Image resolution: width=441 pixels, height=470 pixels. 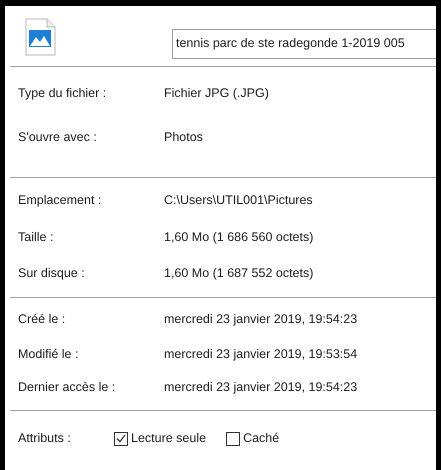 I want to click on property-value: 1,60 Mo (1 686 560 octets), so click(x=239, y=237).